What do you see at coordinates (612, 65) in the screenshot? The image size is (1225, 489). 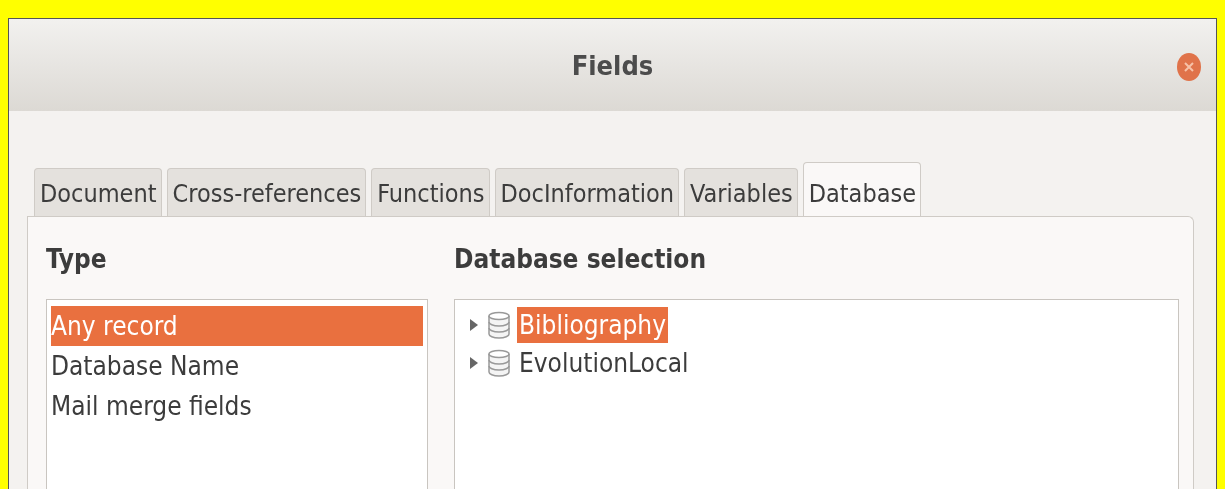 I see `window-title: Fields` at bounding box center [612, 65].